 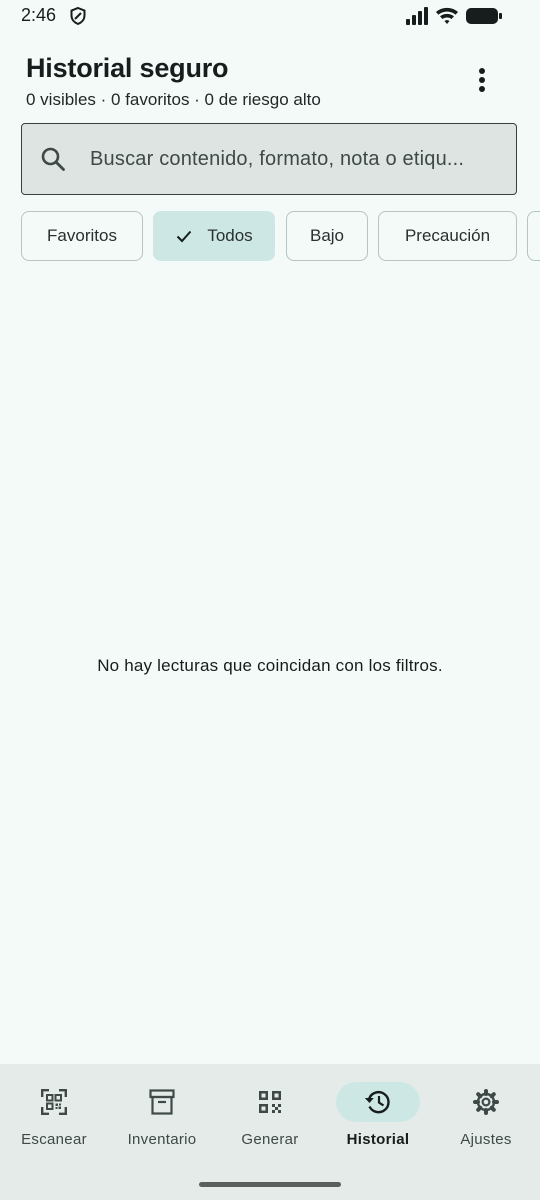 What do you see at coordinates (54, 1102) in the screenshot?
I see `qr-scan-icon` at bounding box center [54, 1102].